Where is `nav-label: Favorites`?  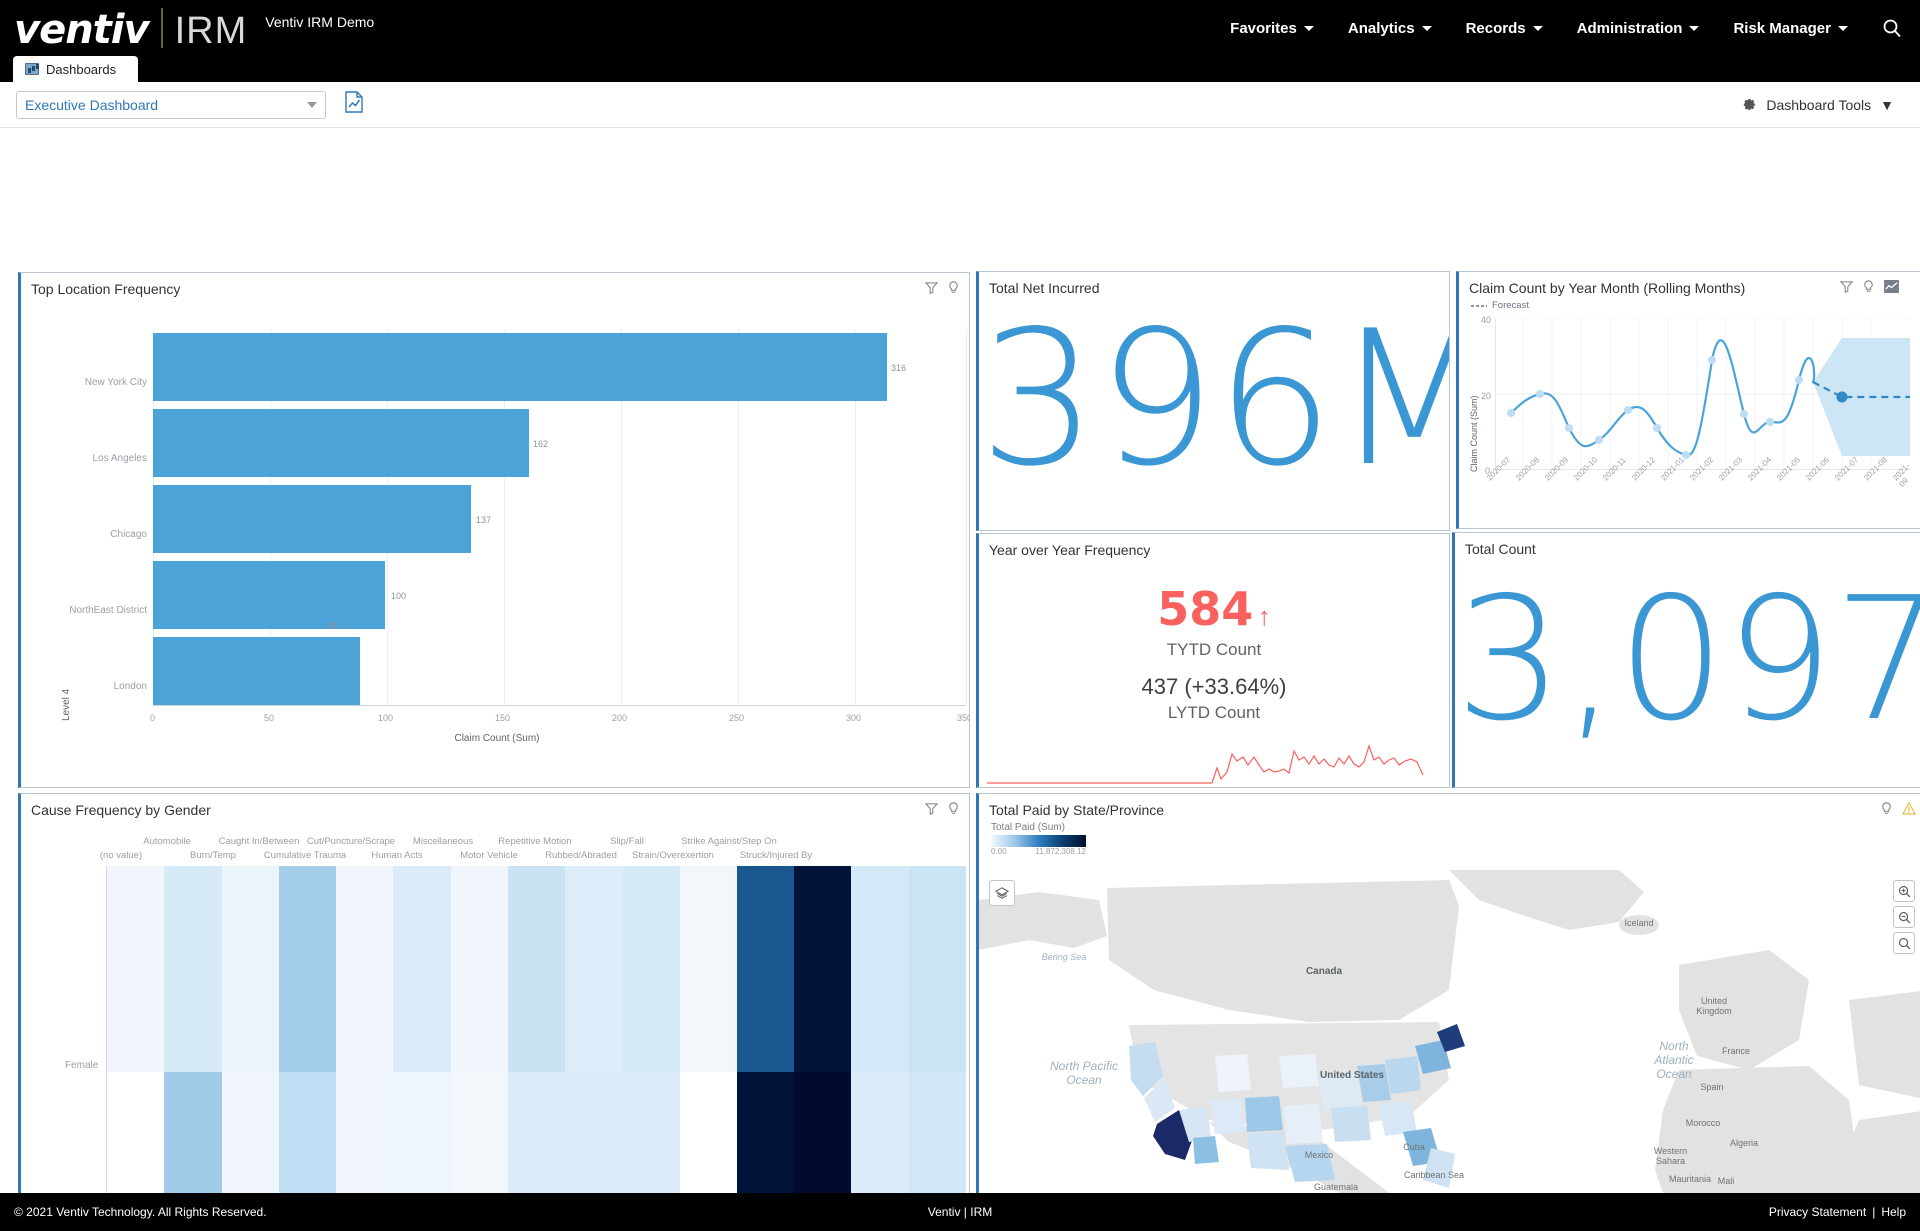 nav-label: Favorites is located at coordinates (1263, 28).